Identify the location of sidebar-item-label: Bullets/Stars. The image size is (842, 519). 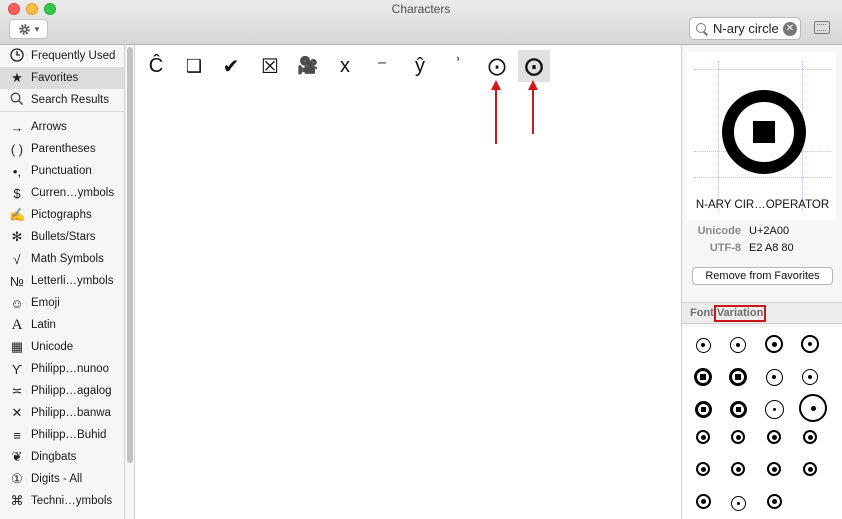
(63, 237).